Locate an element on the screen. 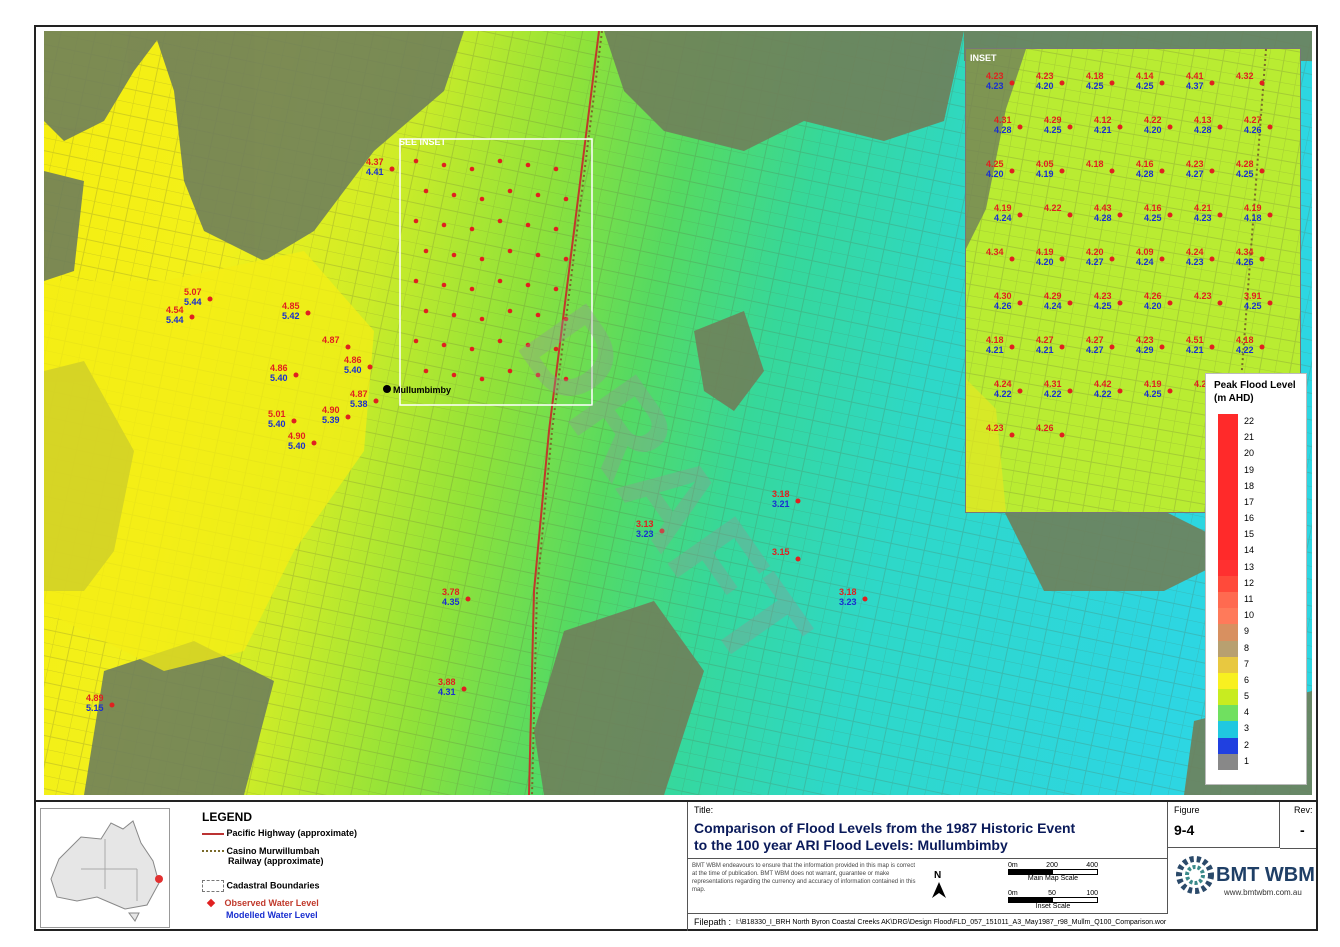 The image size is (1340, 947). ramp-tick-label: 22 is located at coordinates (1249, 421).